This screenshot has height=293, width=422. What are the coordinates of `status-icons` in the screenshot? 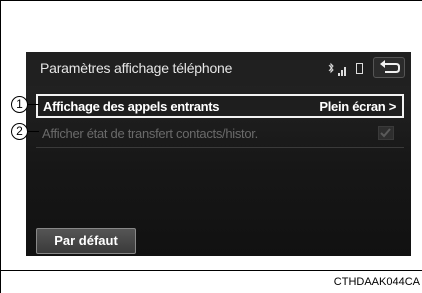 It's located at (345, 69).